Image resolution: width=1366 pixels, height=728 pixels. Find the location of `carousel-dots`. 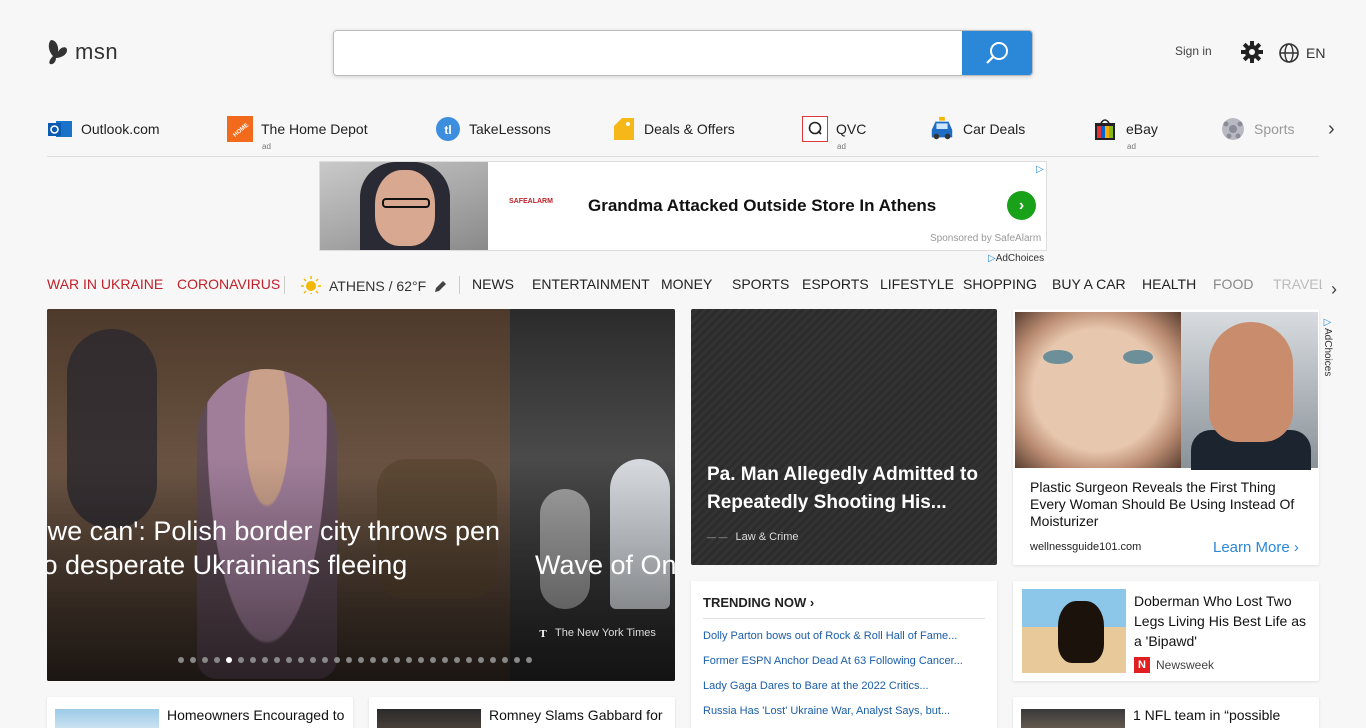

carousel-dots is located at coordinates (355, 660).